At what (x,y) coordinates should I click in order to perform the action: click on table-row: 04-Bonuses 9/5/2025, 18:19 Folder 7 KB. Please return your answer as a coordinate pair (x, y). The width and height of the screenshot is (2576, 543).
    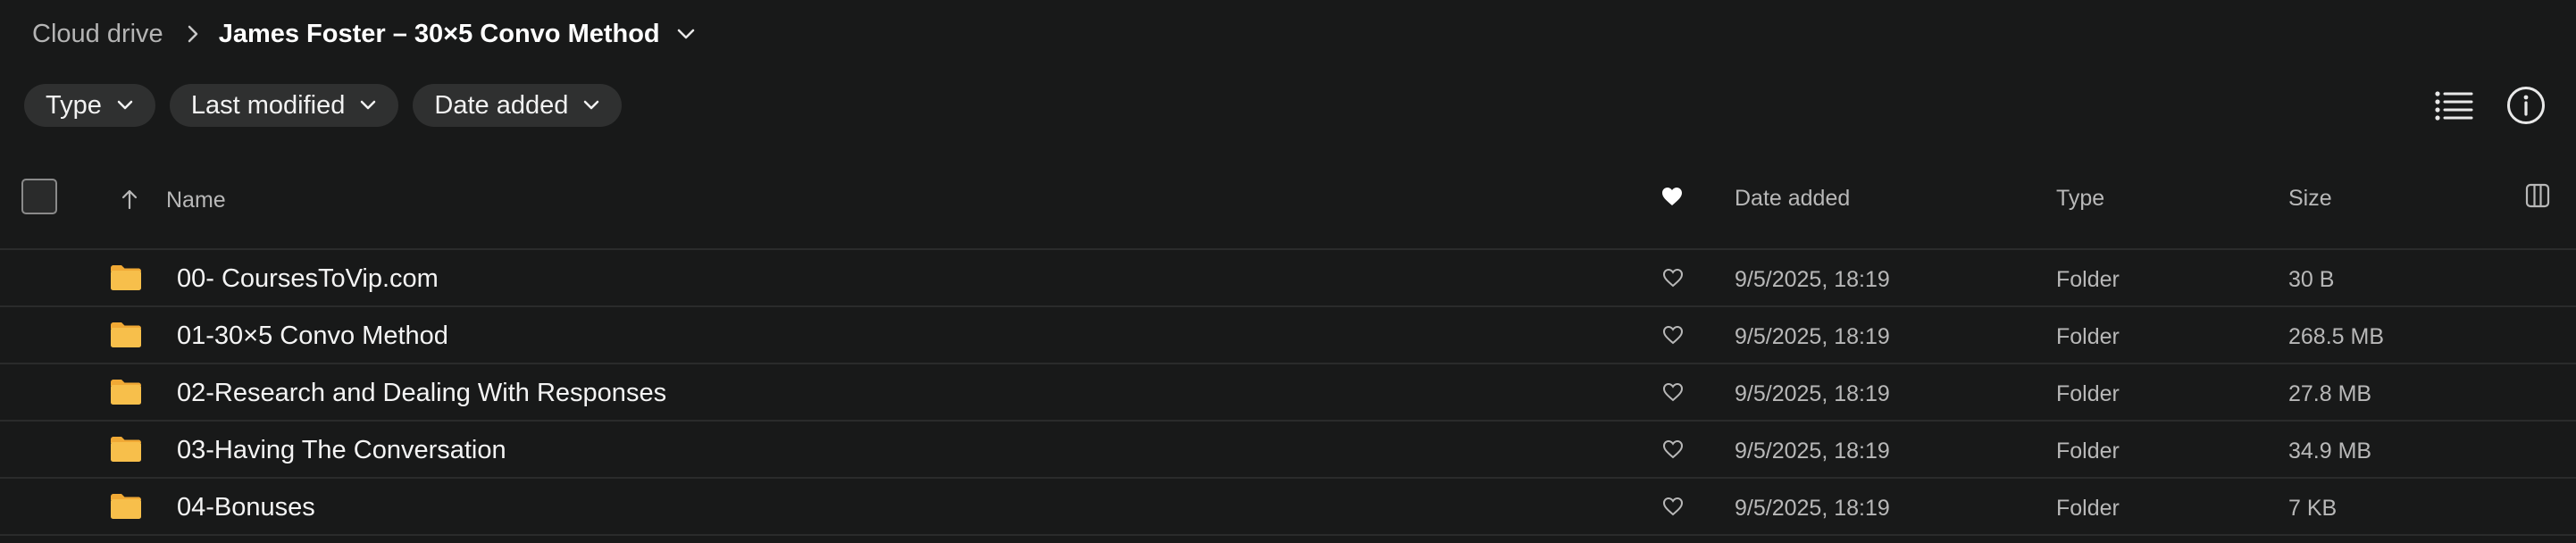
    Looking at the image, I should click on (1288, 507).